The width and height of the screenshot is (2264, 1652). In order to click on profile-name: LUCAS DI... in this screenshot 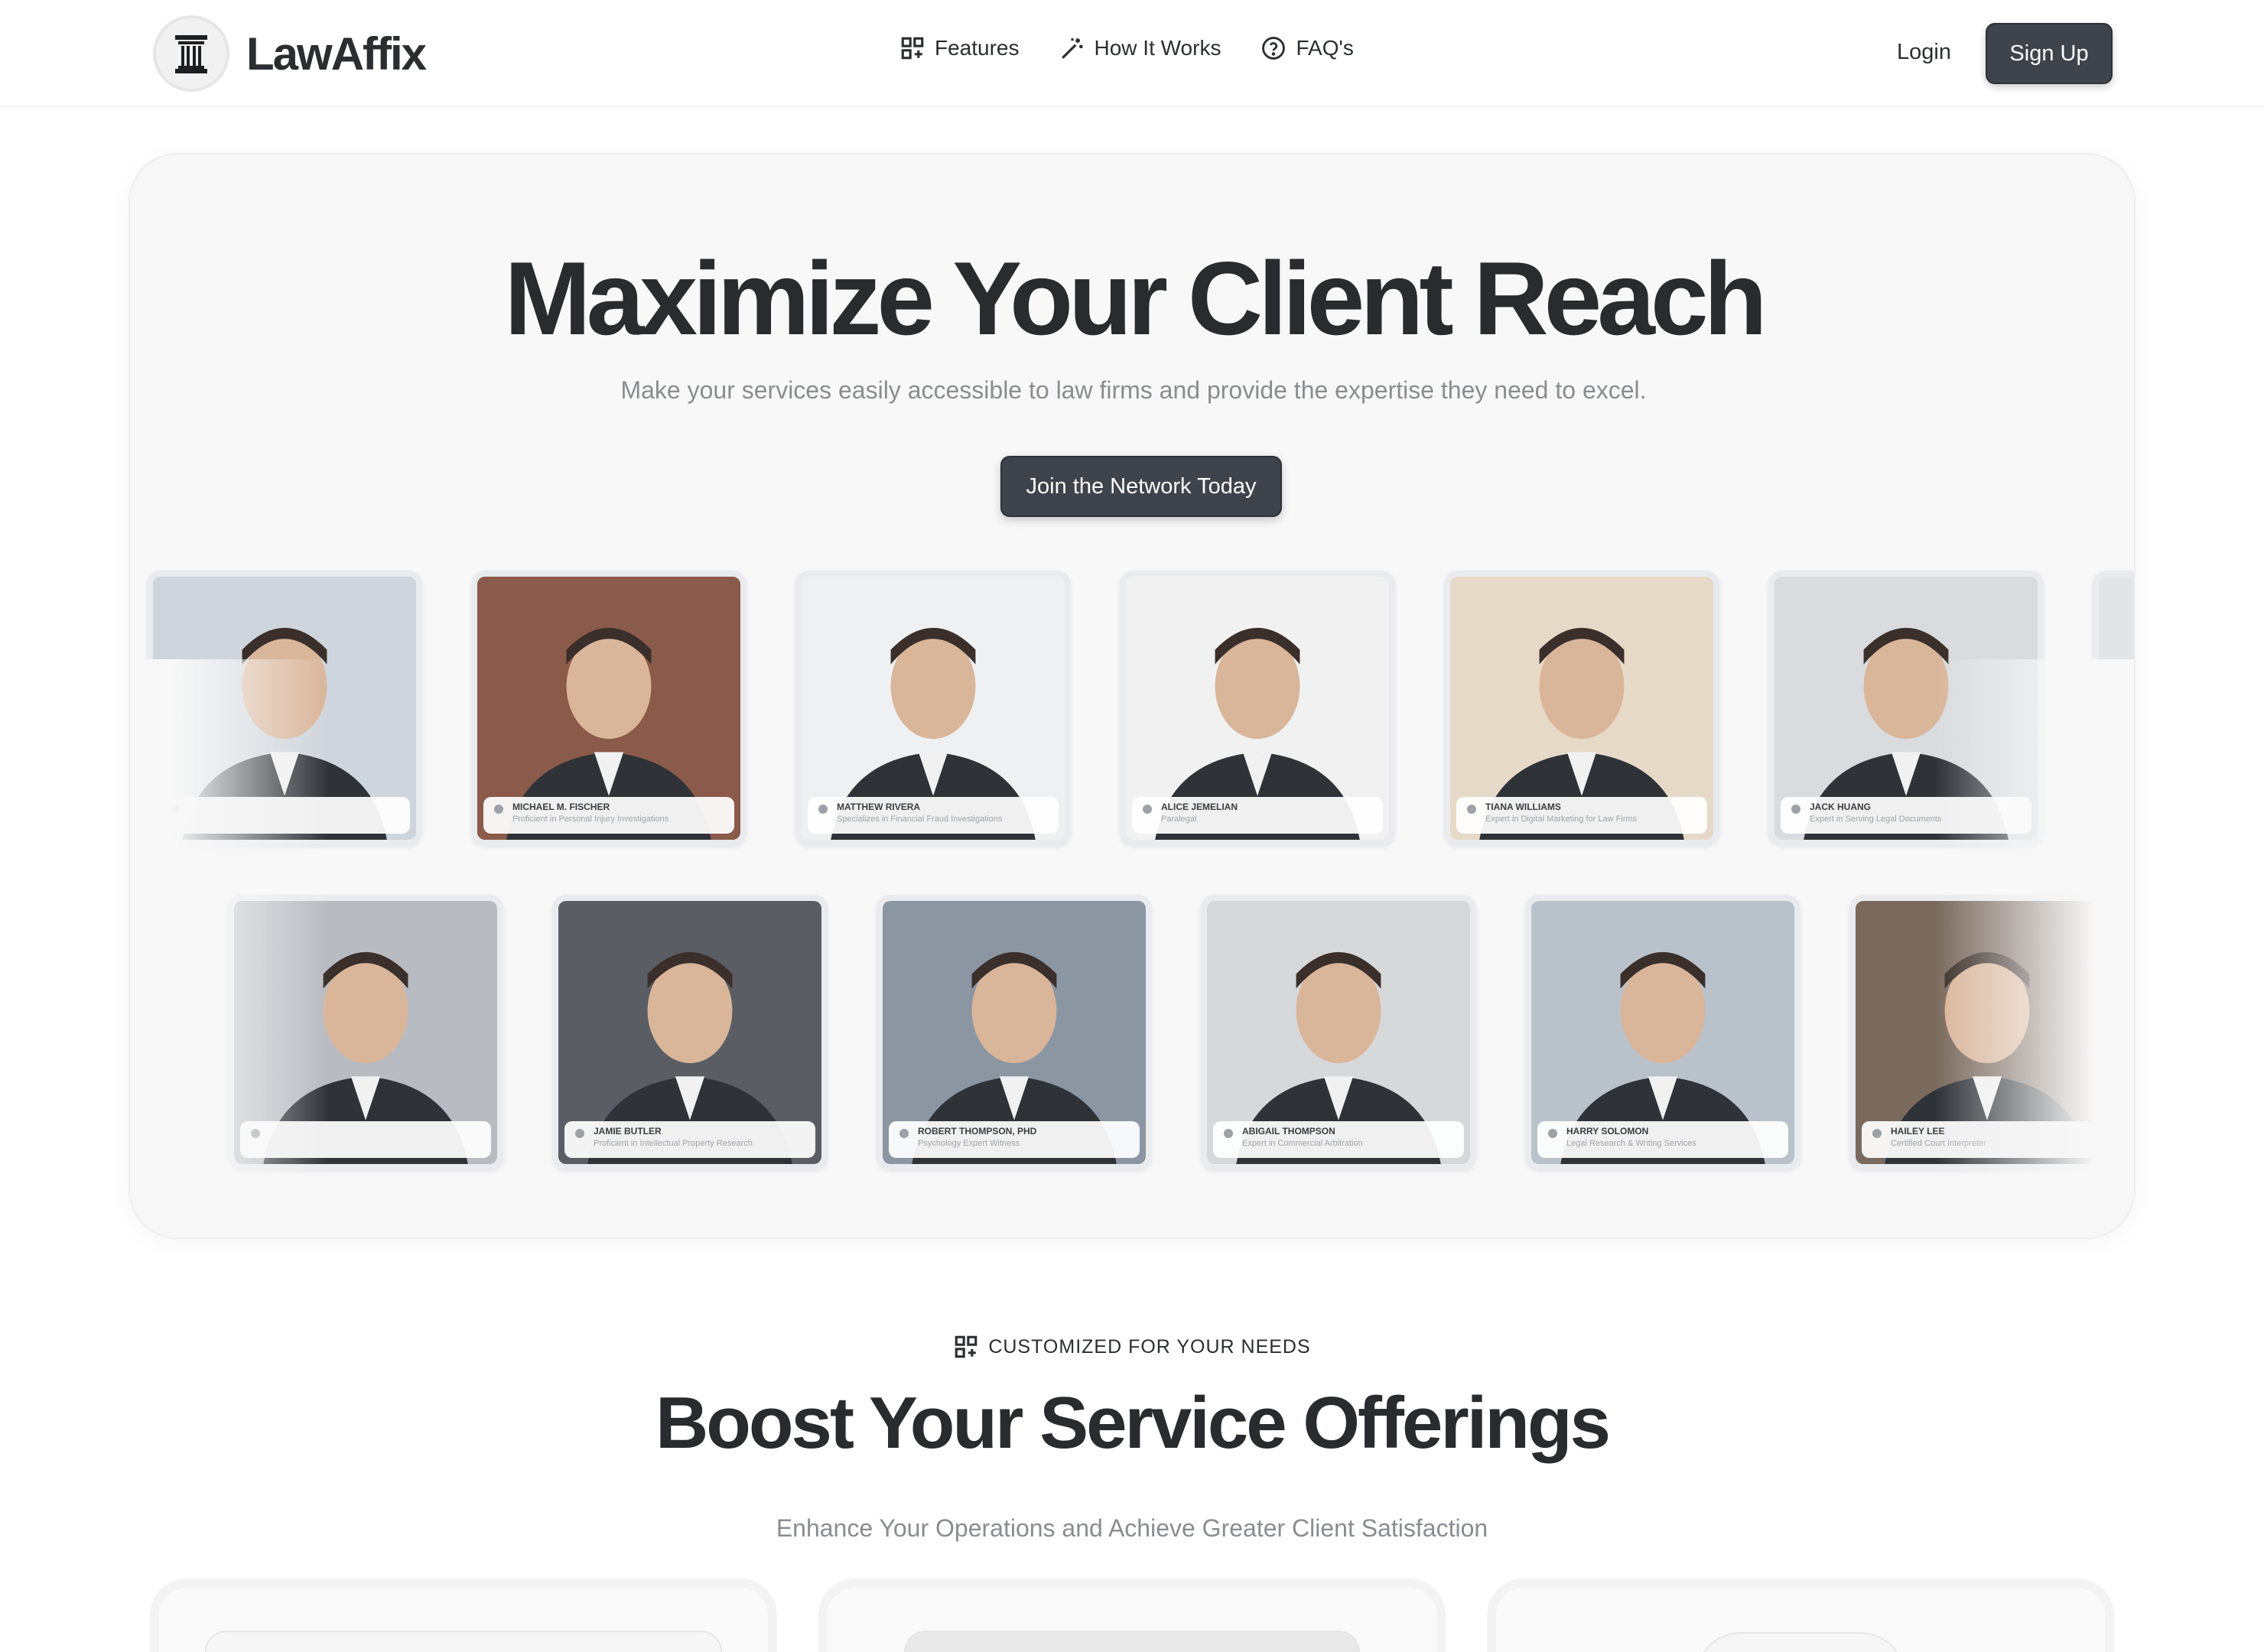, I will do `click(2135, 807)`.